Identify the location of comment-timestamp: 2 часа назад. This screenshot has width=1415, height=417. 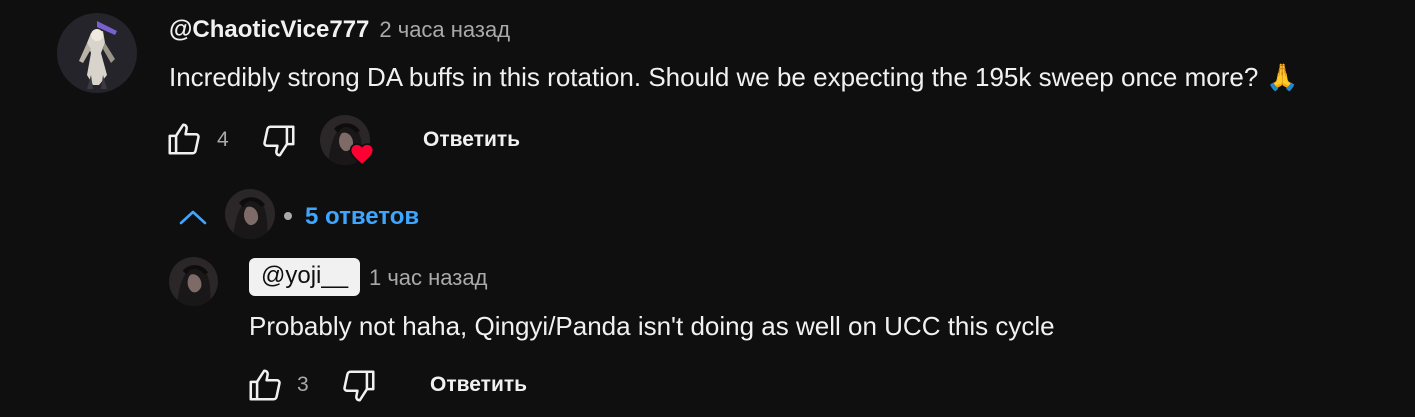
(444, 30).